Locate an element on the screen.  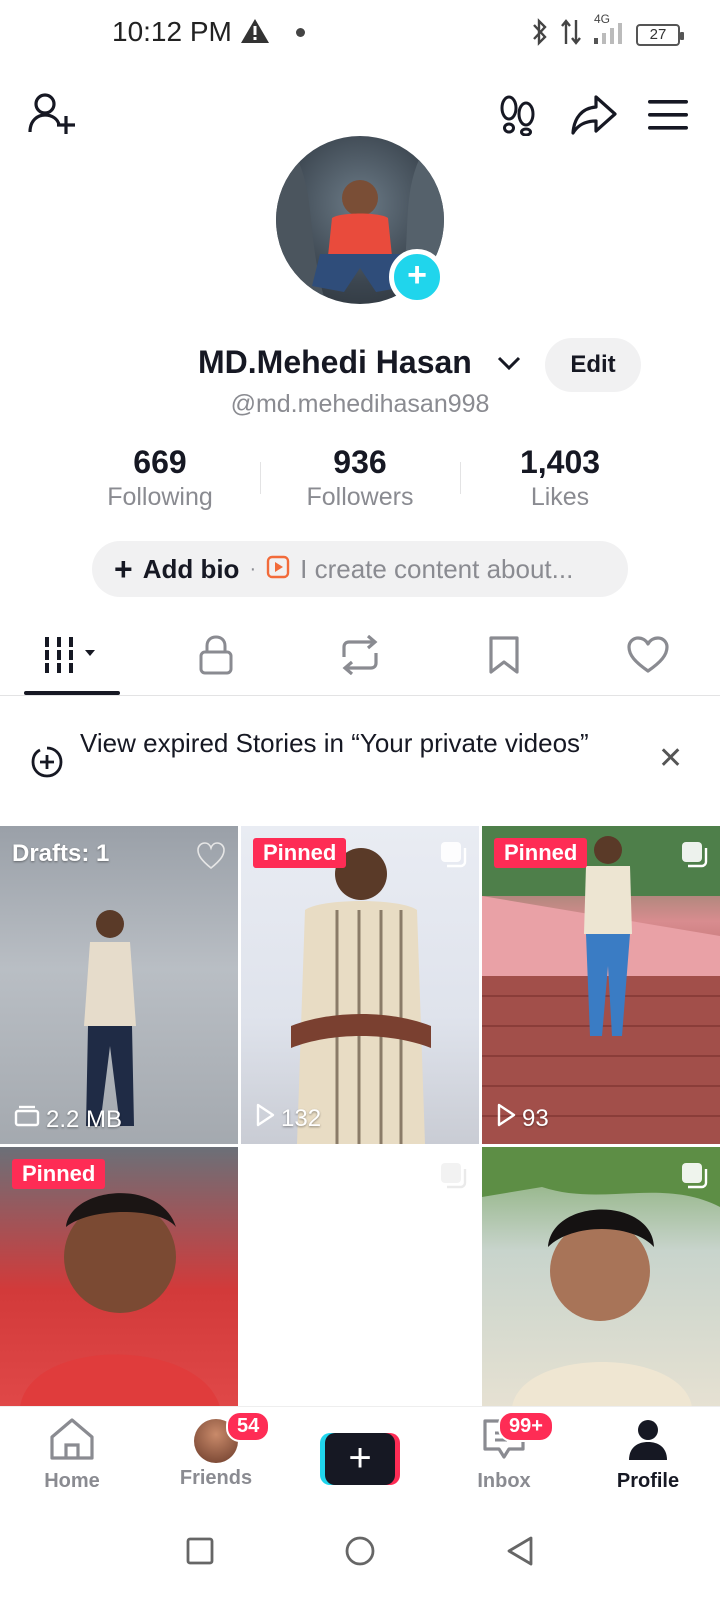
home-circle-icon is located at coordinates (360, 1553).